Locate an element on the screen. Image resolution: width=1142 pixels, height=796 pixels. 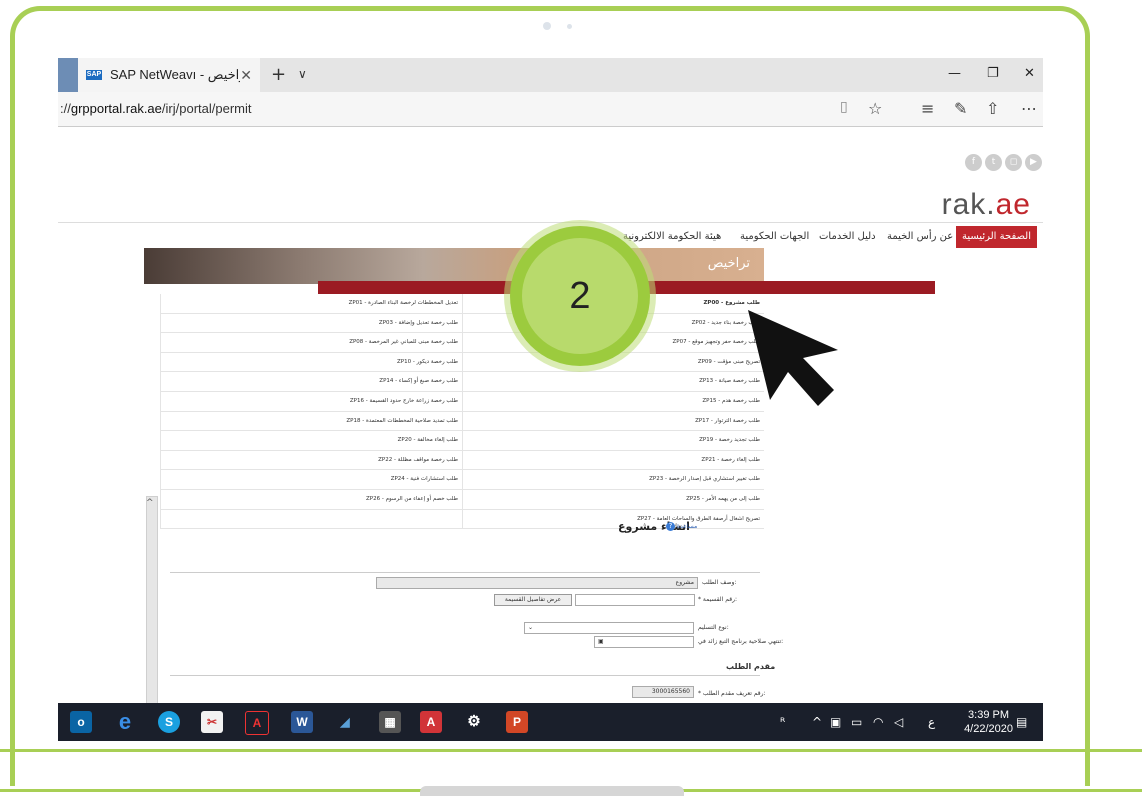
more-icon: ⋯ is located at coordinates (1029, 108).